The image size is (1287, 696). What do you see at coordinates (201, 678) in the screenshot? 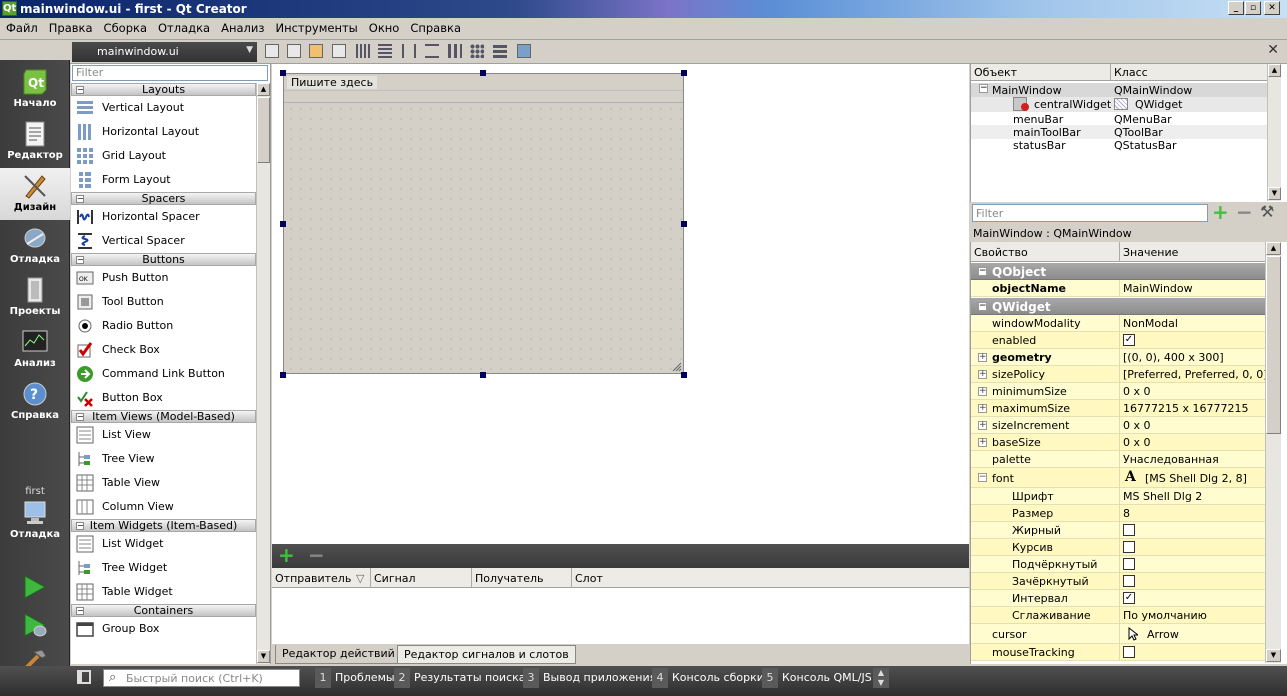
I see `quick-search-input: ⌕ Быстрый поиск (Ctrl+K)` at bounding box center [201, 678].